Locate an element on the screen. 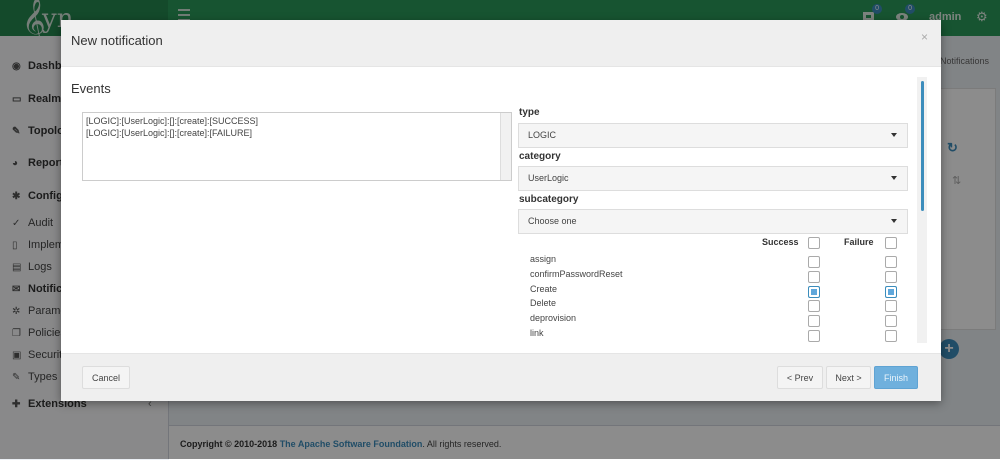 The image size is (1000, 460). category-label: category is located at coordinates (540, 156).